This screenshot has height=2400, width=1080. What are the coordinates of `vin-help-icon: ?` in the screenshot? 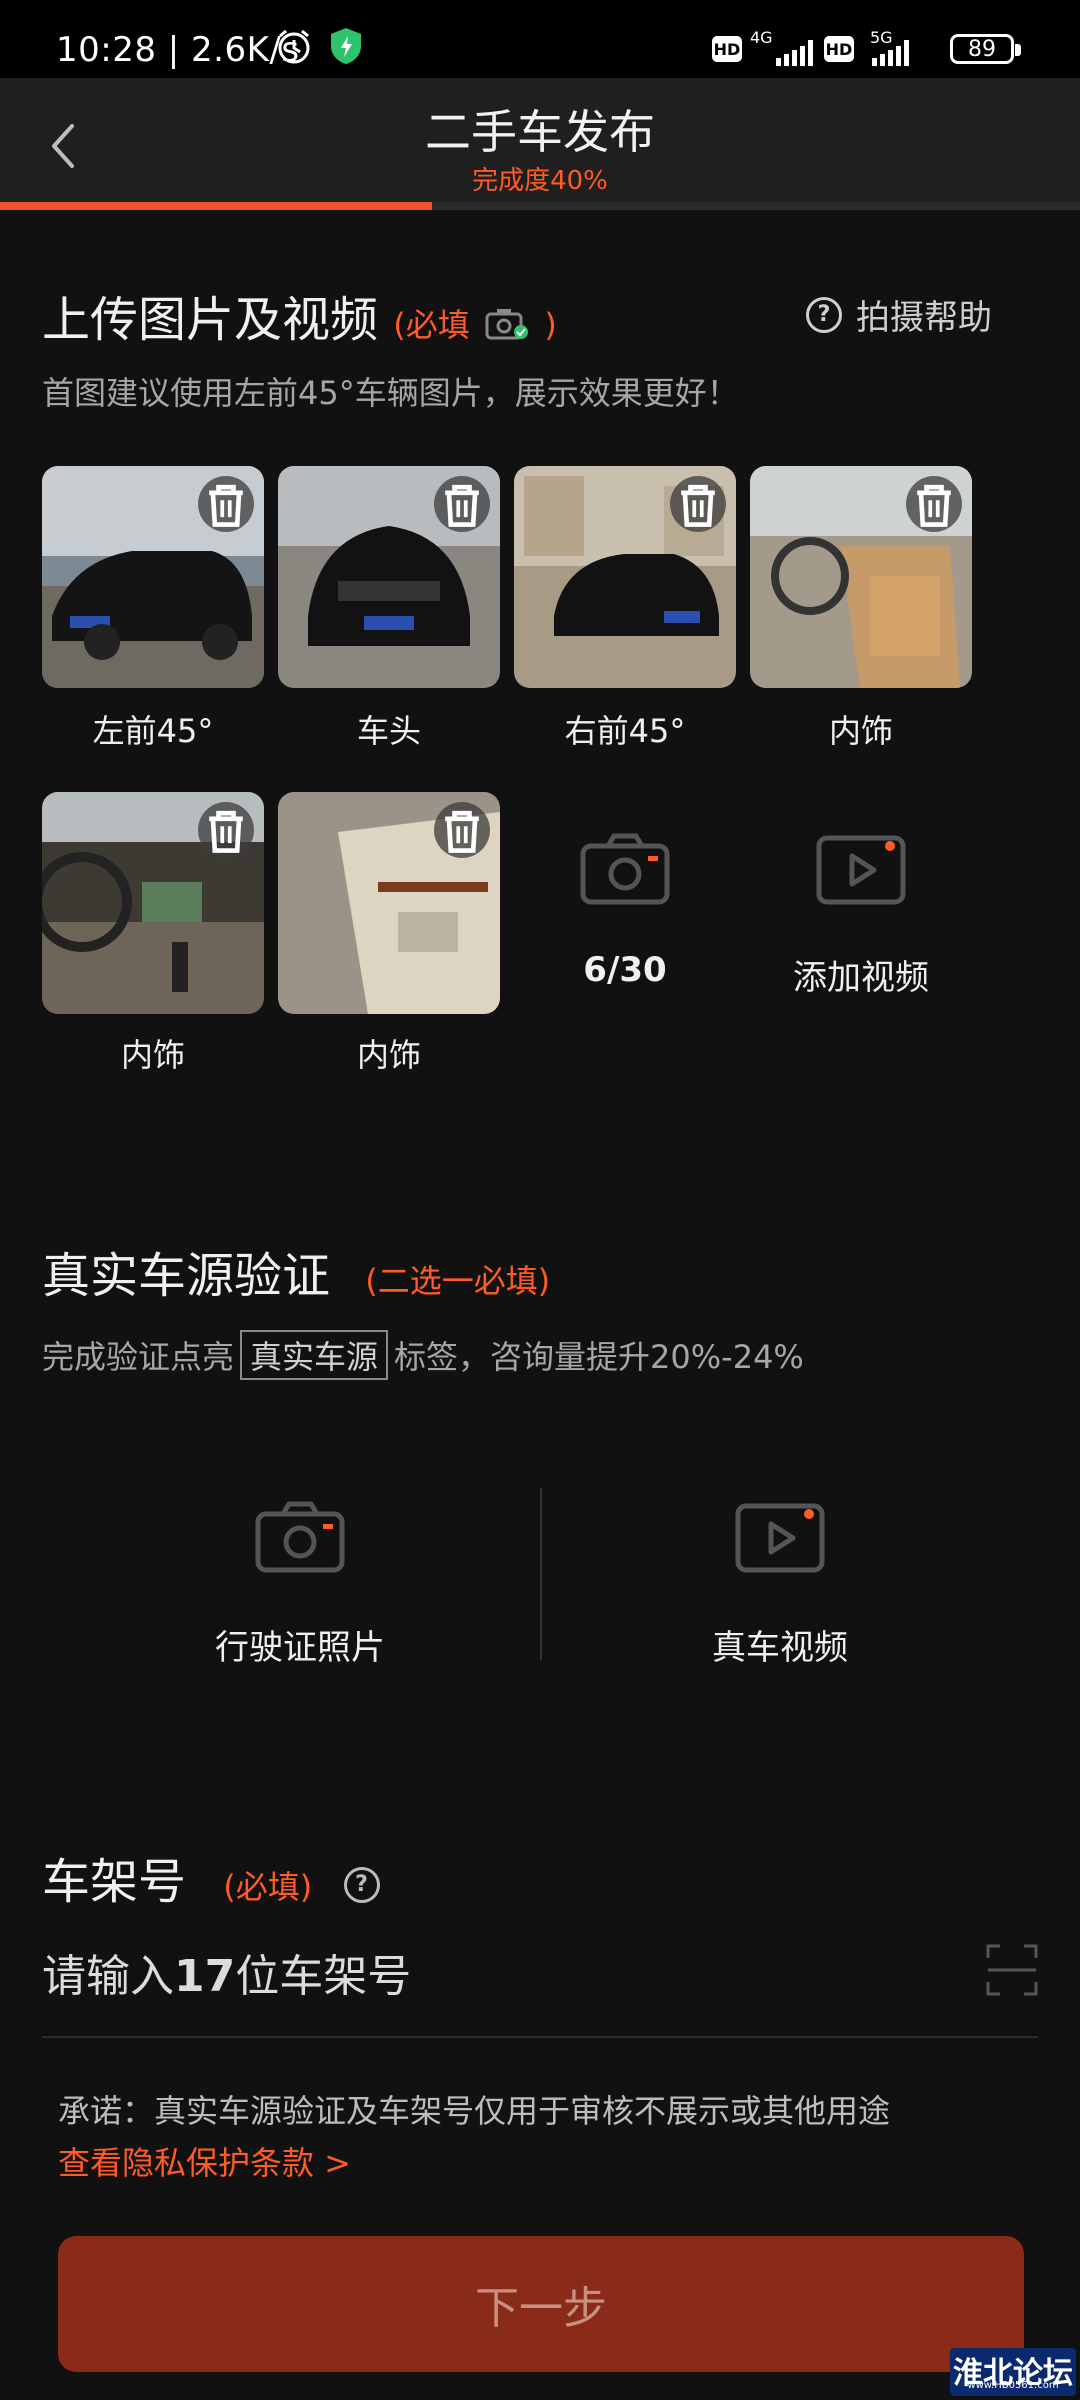 It's located at (361, 1885).